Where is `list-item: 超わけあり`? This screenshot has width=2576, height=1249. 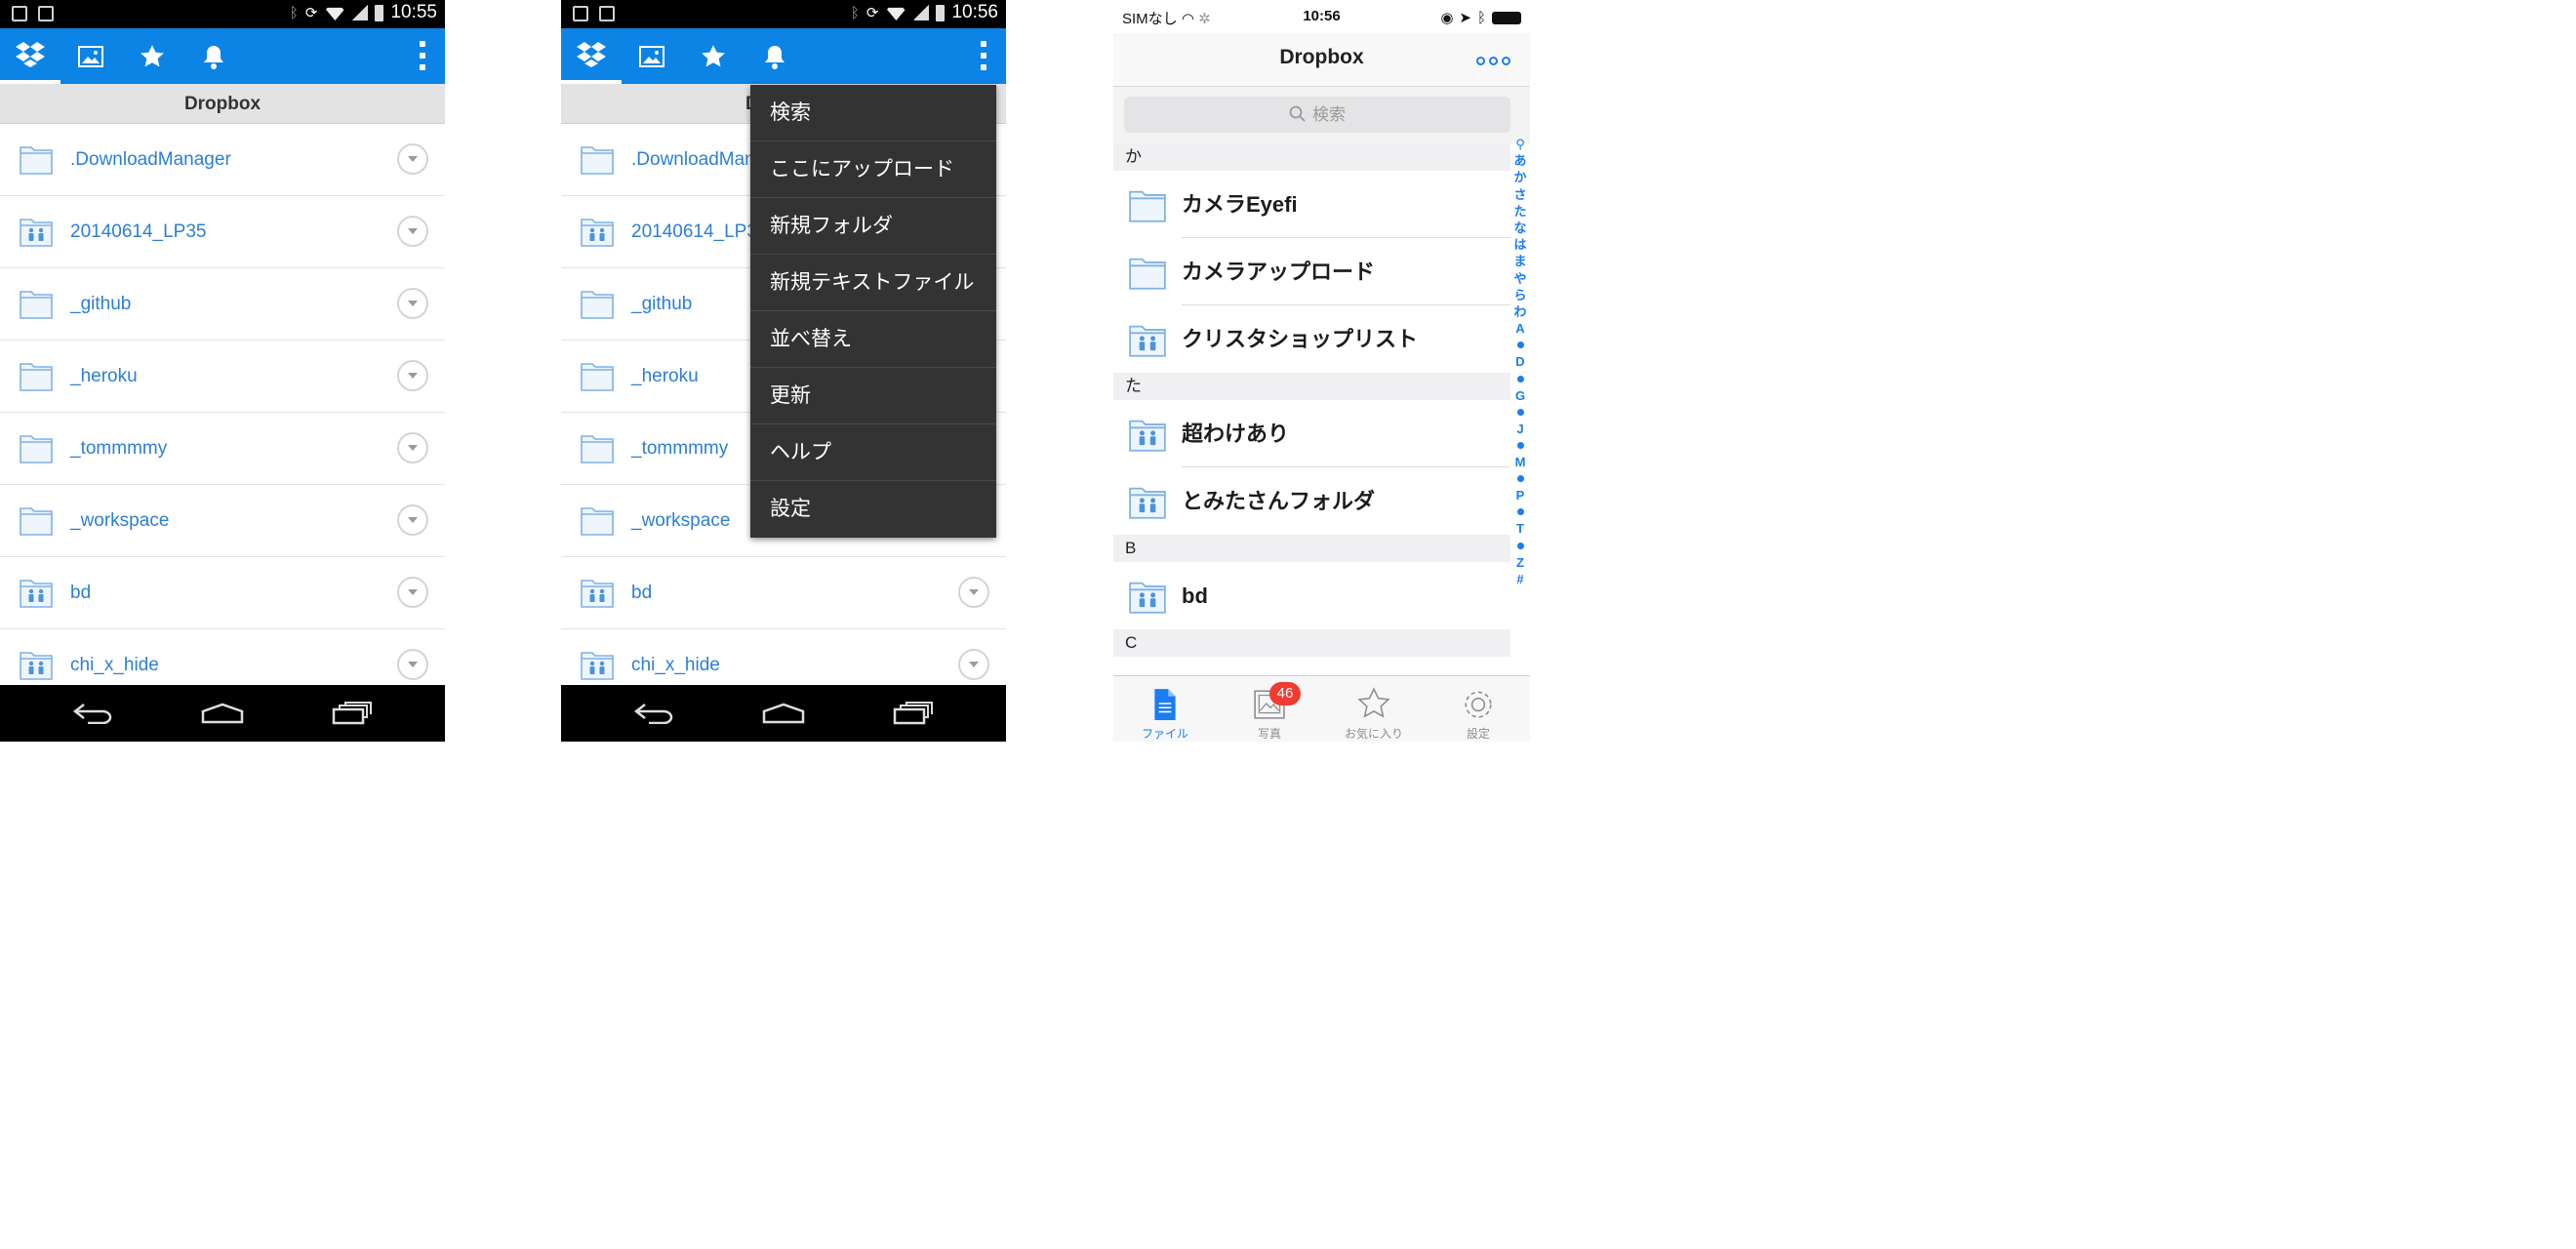
list-item: 超わけあり is located at coordinates (1311, 433).